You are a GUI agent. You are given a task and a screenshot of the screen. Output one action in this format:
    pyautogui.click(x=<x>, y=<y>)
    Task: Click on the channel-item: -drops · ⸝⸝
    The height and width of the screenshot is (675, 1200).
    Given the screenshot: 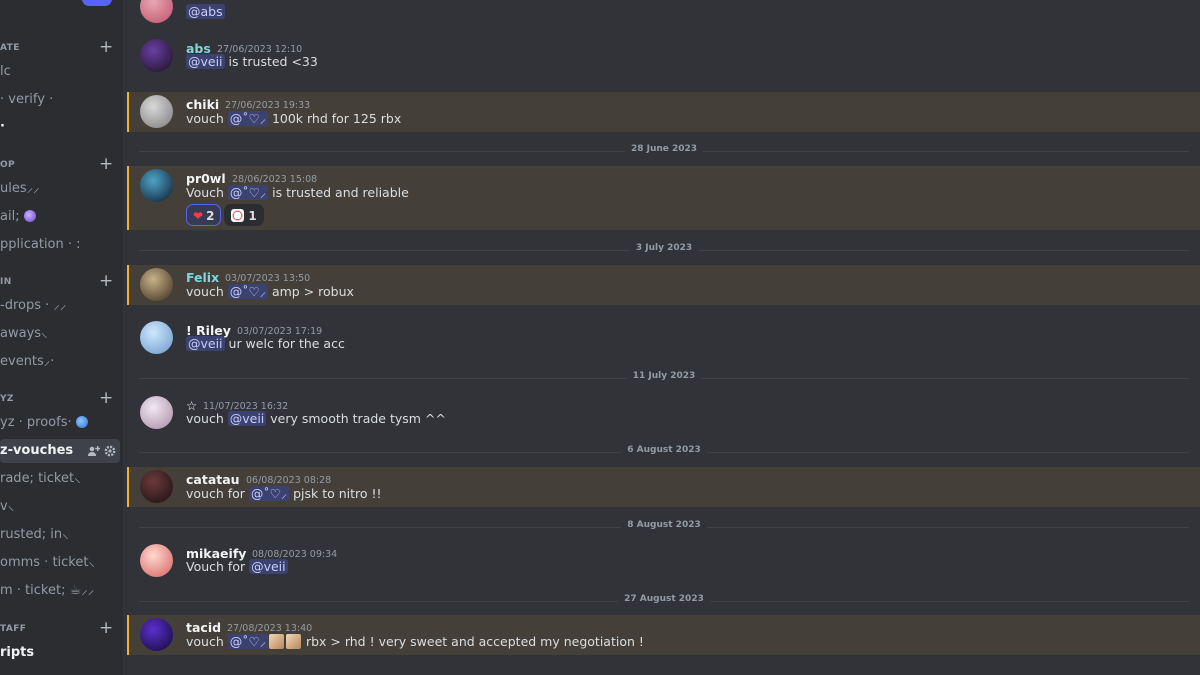 What is the action you would take?
    pyautogui.click(x=60, y=306)
    